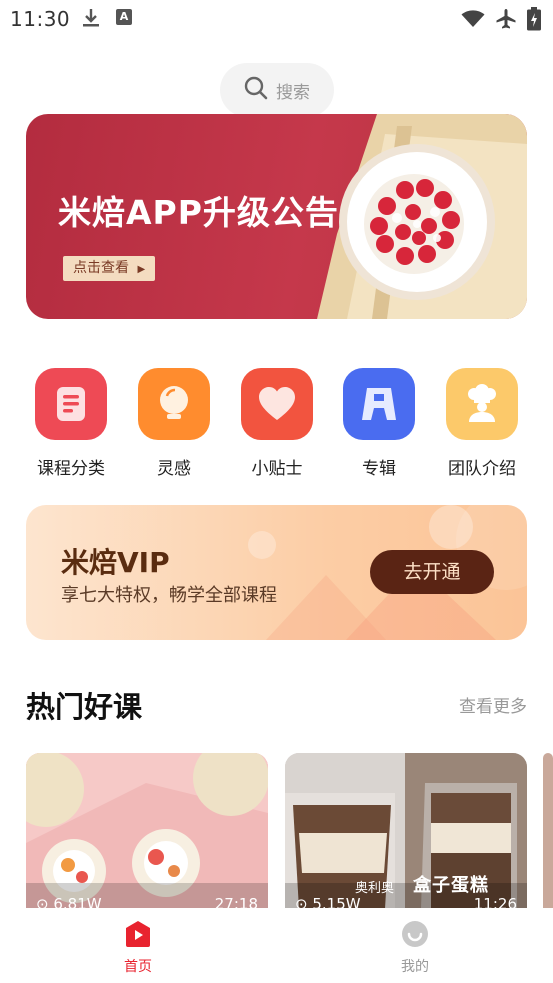 This screenshot has height=983, width=553. What do you see at coordinates (451, 885) in the screenshot?
I see `card-overlay-title: 盒子蛋糕` at bounding box center [451, 885].